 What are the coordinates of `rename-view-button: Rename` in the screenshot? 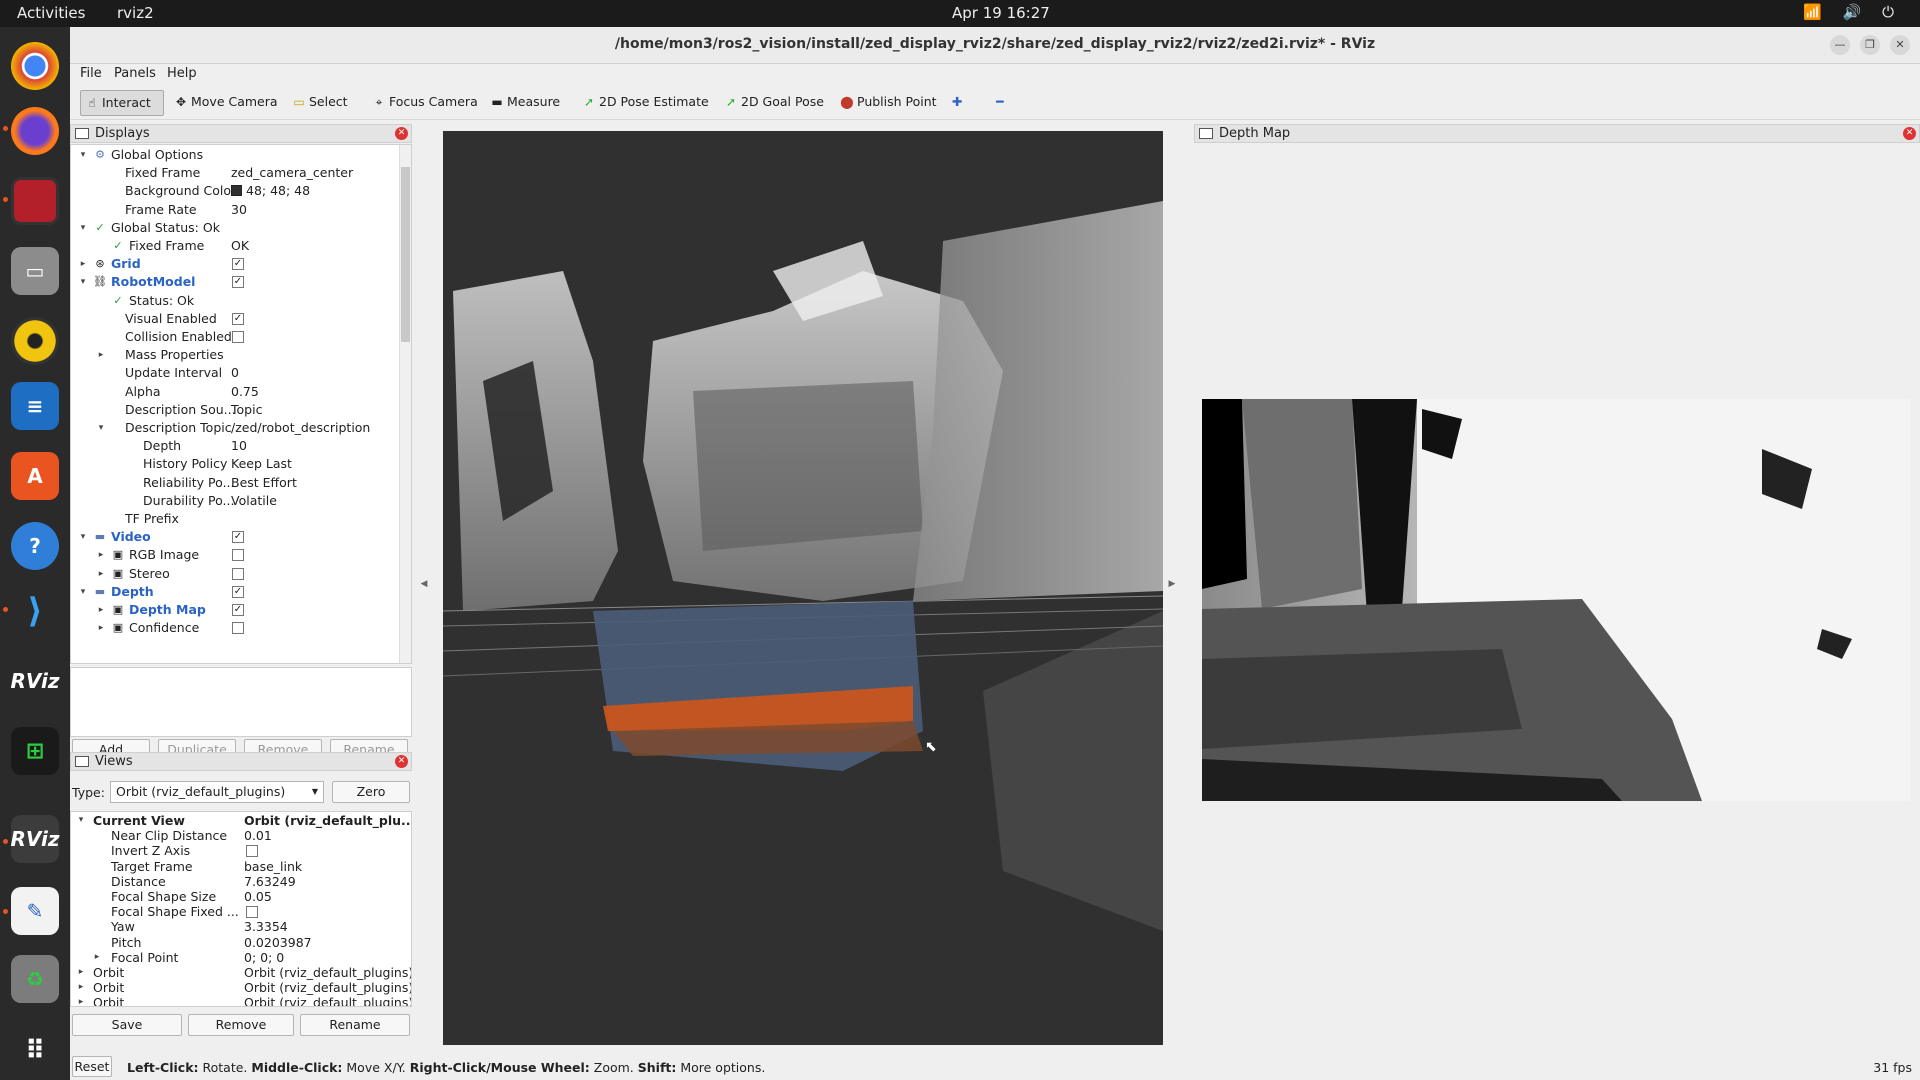 It's located at (355, 1025).